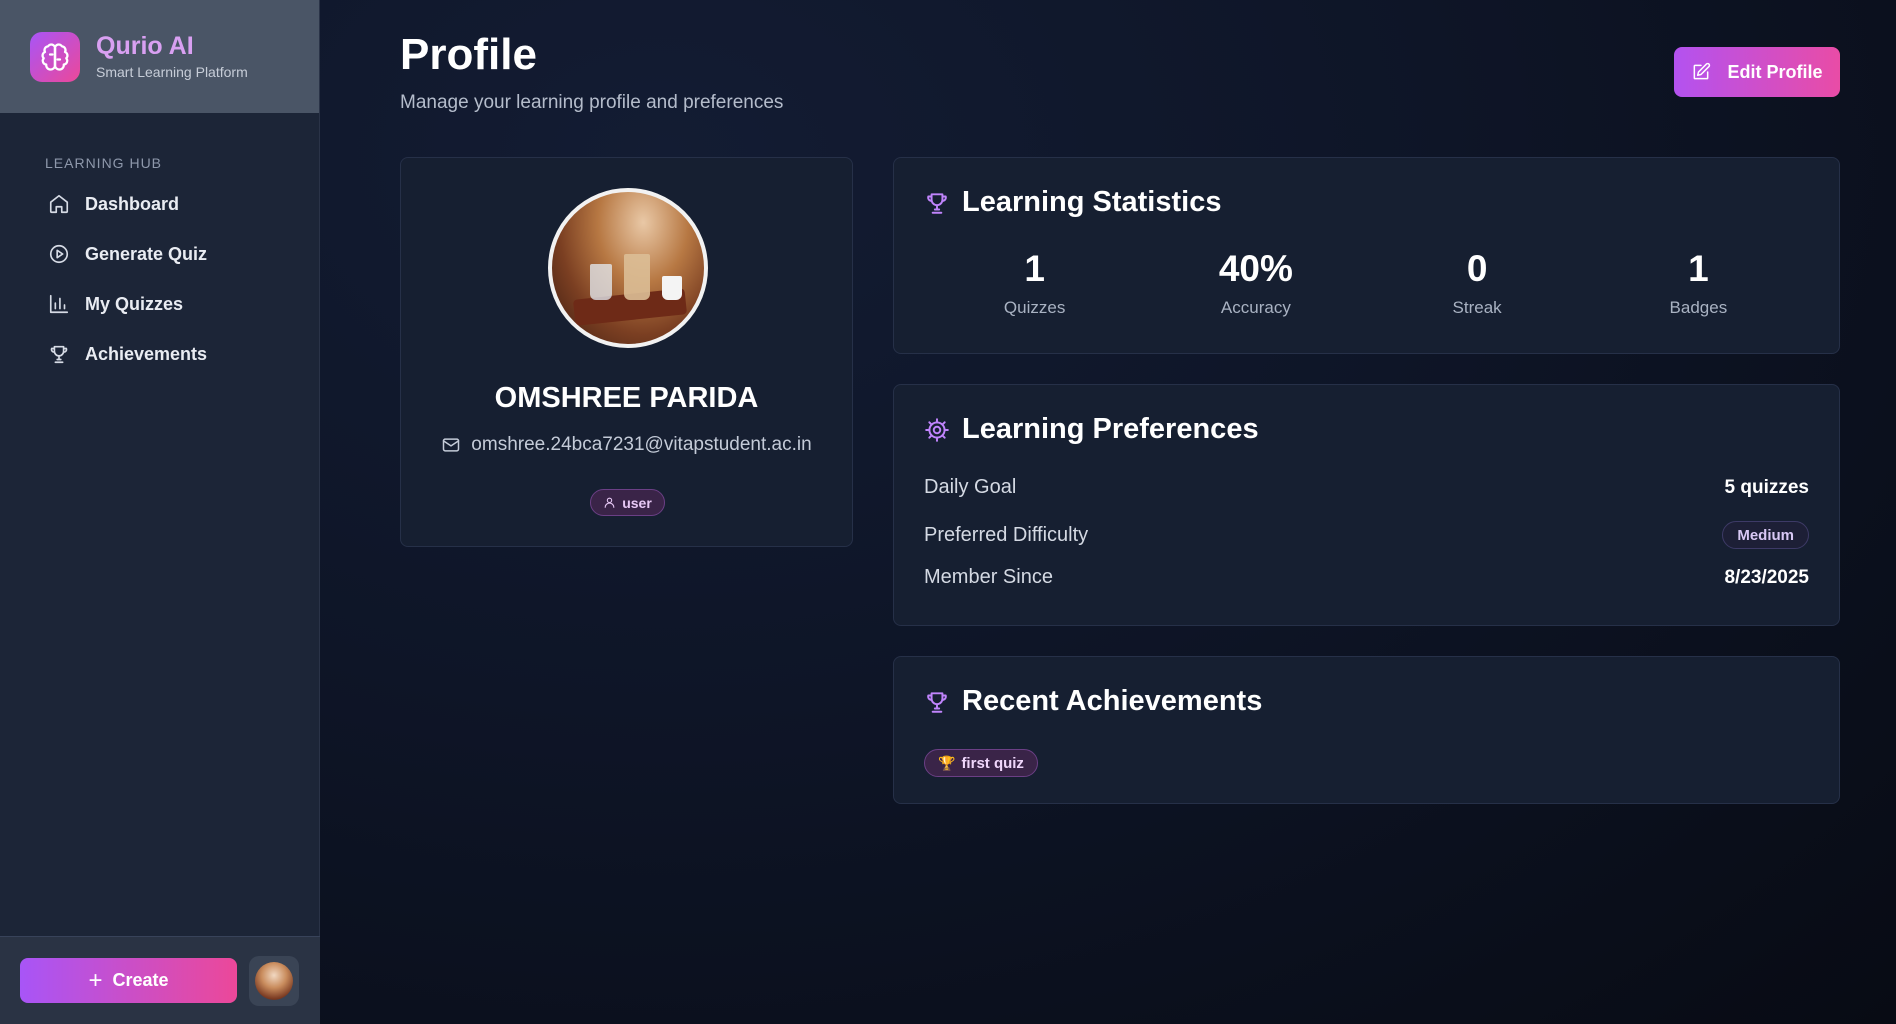 This screenshot has width=1896, height=1024. I want to click on achievement-label: first quiz, so click(992, 763).